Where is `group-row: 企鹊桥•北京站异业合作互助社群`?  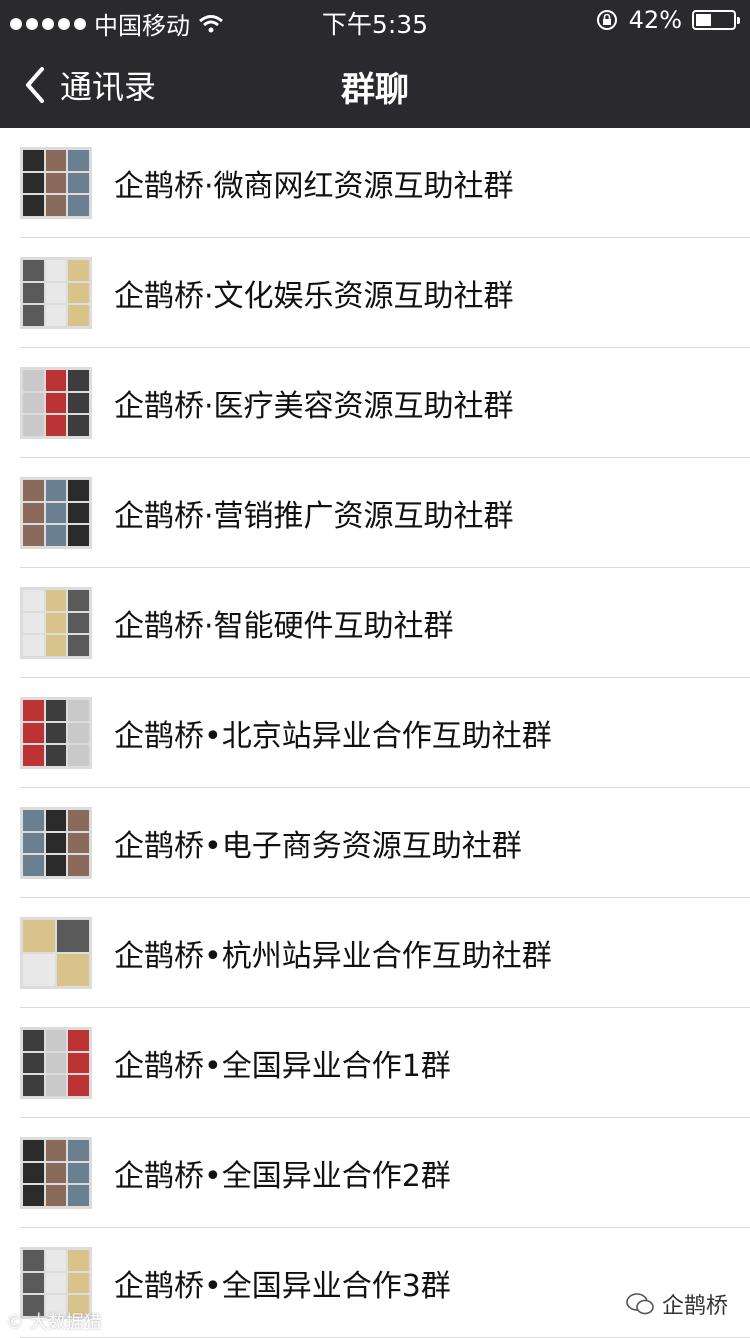
group-row: 企鹊桥•北京站异业合作互助社群 is located at coordinates (375, 733).